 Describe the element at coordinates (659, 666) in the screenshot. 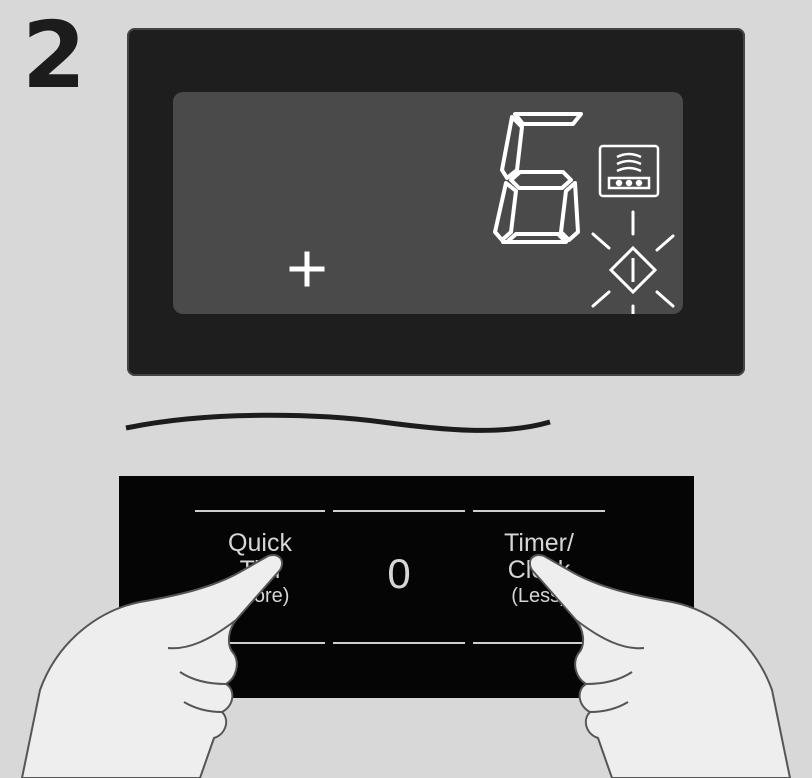

I see `right-hand` at that location.